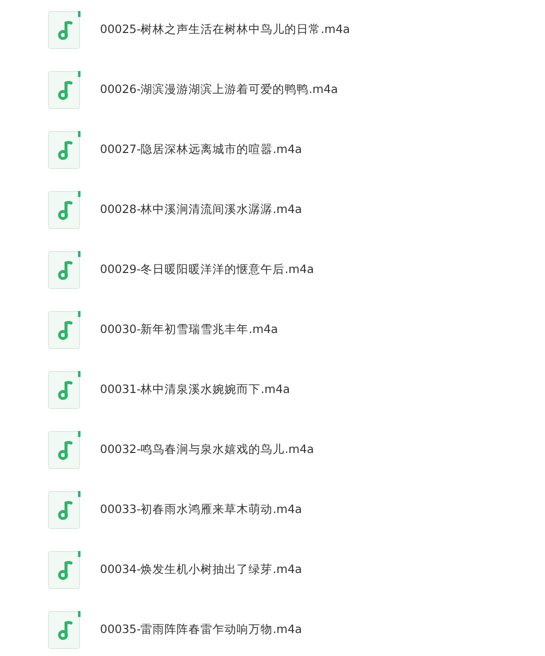 The image size is (545, 656). Describe the element at coordinates (201, 630) in the screenshot. I see `file-name: 00035-雷雨阵阵春雷乍动响万物.m4a` at that location.